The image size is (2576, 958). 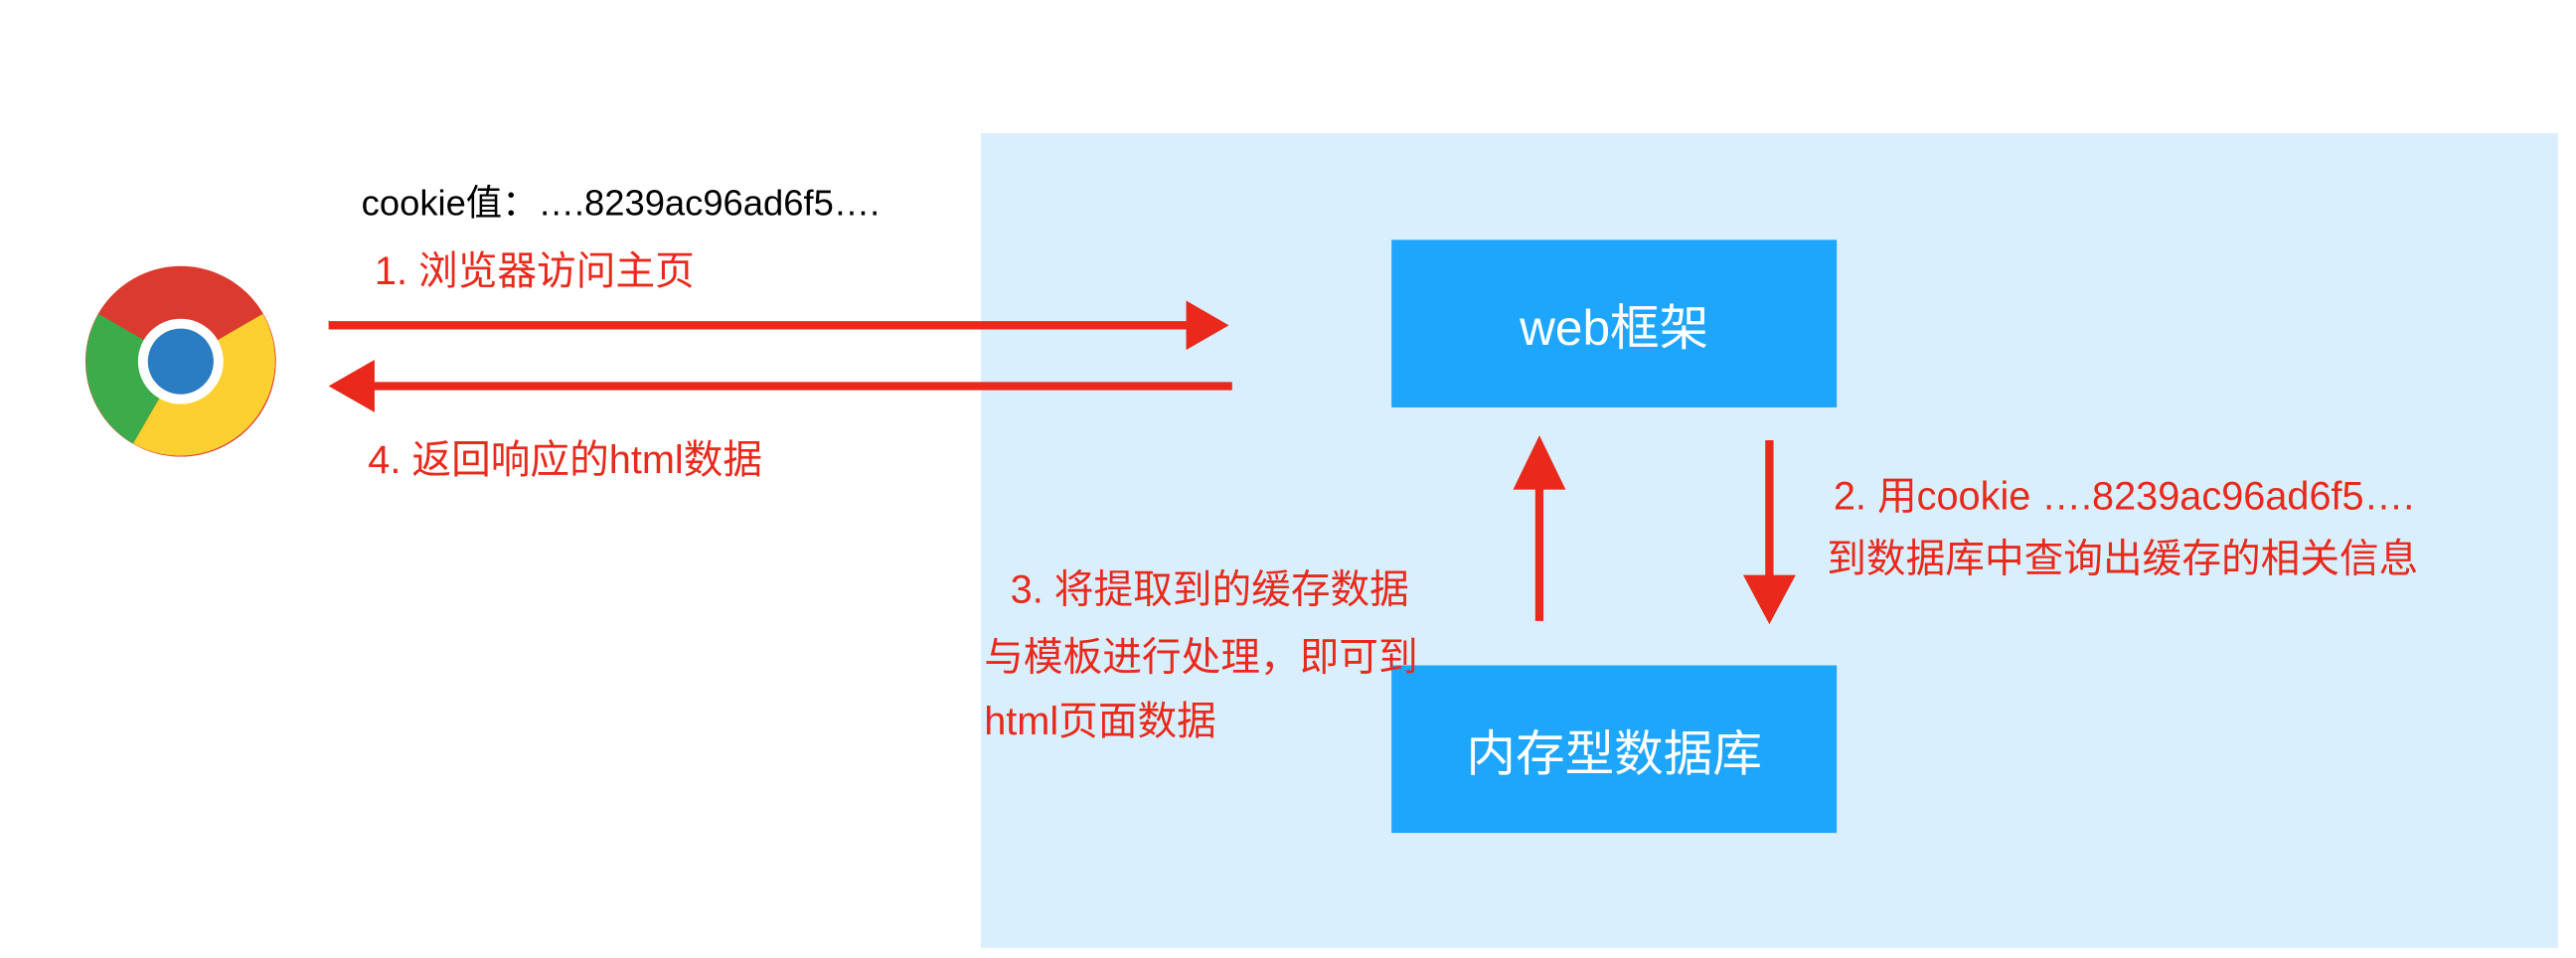 I want to click on arrow-head-down-icon, so click(x=1769, y=599).